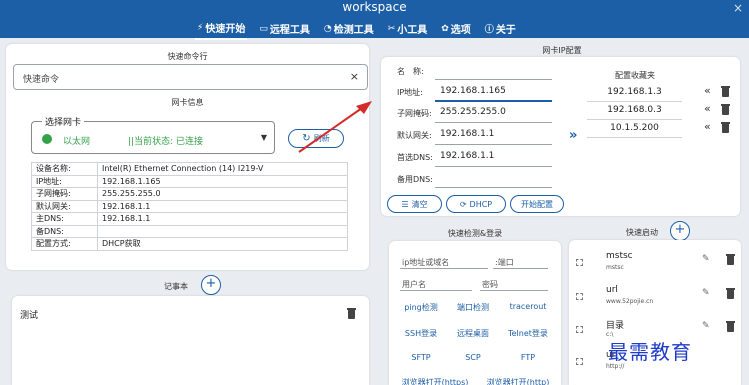 The image size is (749, 385). Describe the element at coordinates (421, 357) in the screenshot. I see `sftp-button: SFTP` at that location.